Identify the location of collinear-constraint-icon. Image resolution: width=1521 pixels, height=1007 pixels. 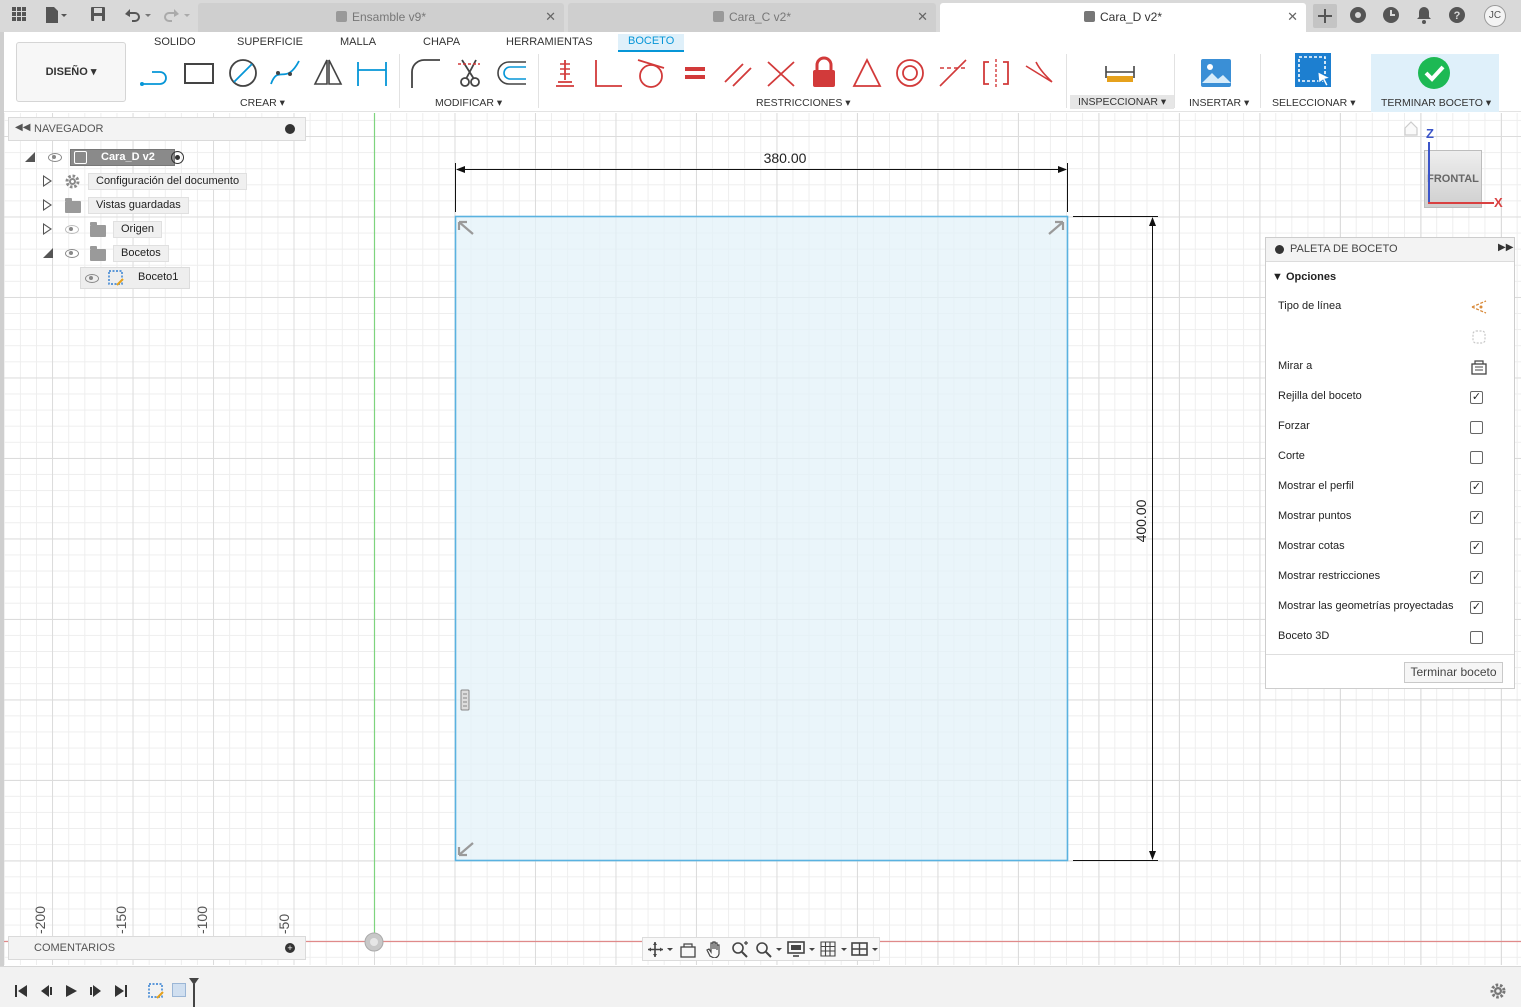
(953, 73).